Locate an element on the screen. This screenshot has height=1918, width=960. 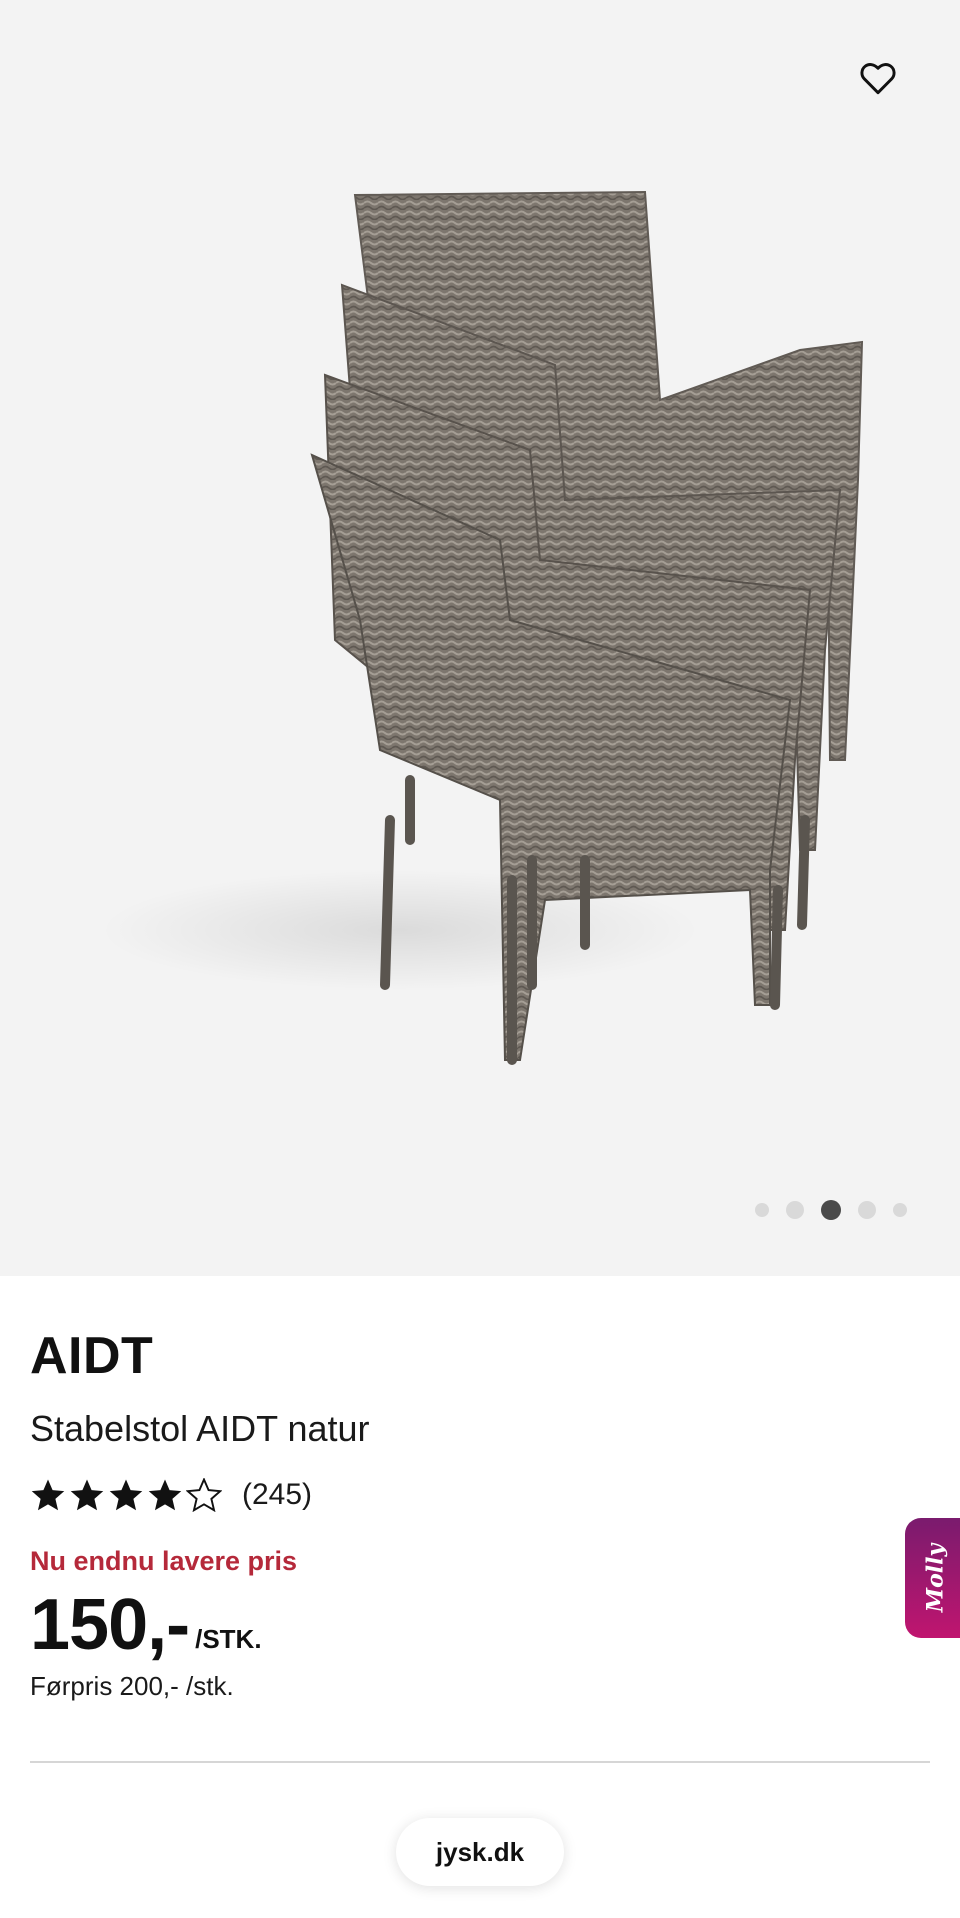
gallery-pagination is located at coordinates (831, 1210).